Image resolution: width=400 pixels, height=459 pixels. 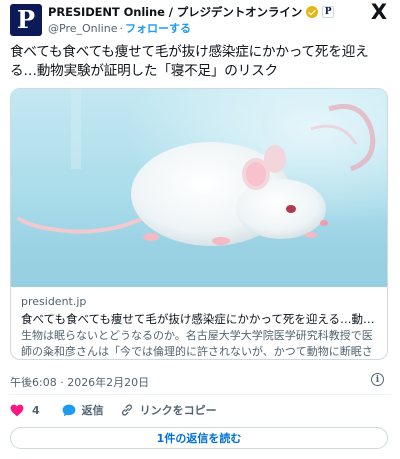 What do you see at coordinates (92, 410) in the screenshot?
I see `reply-label: 返信` at bounding box center [92, 410].